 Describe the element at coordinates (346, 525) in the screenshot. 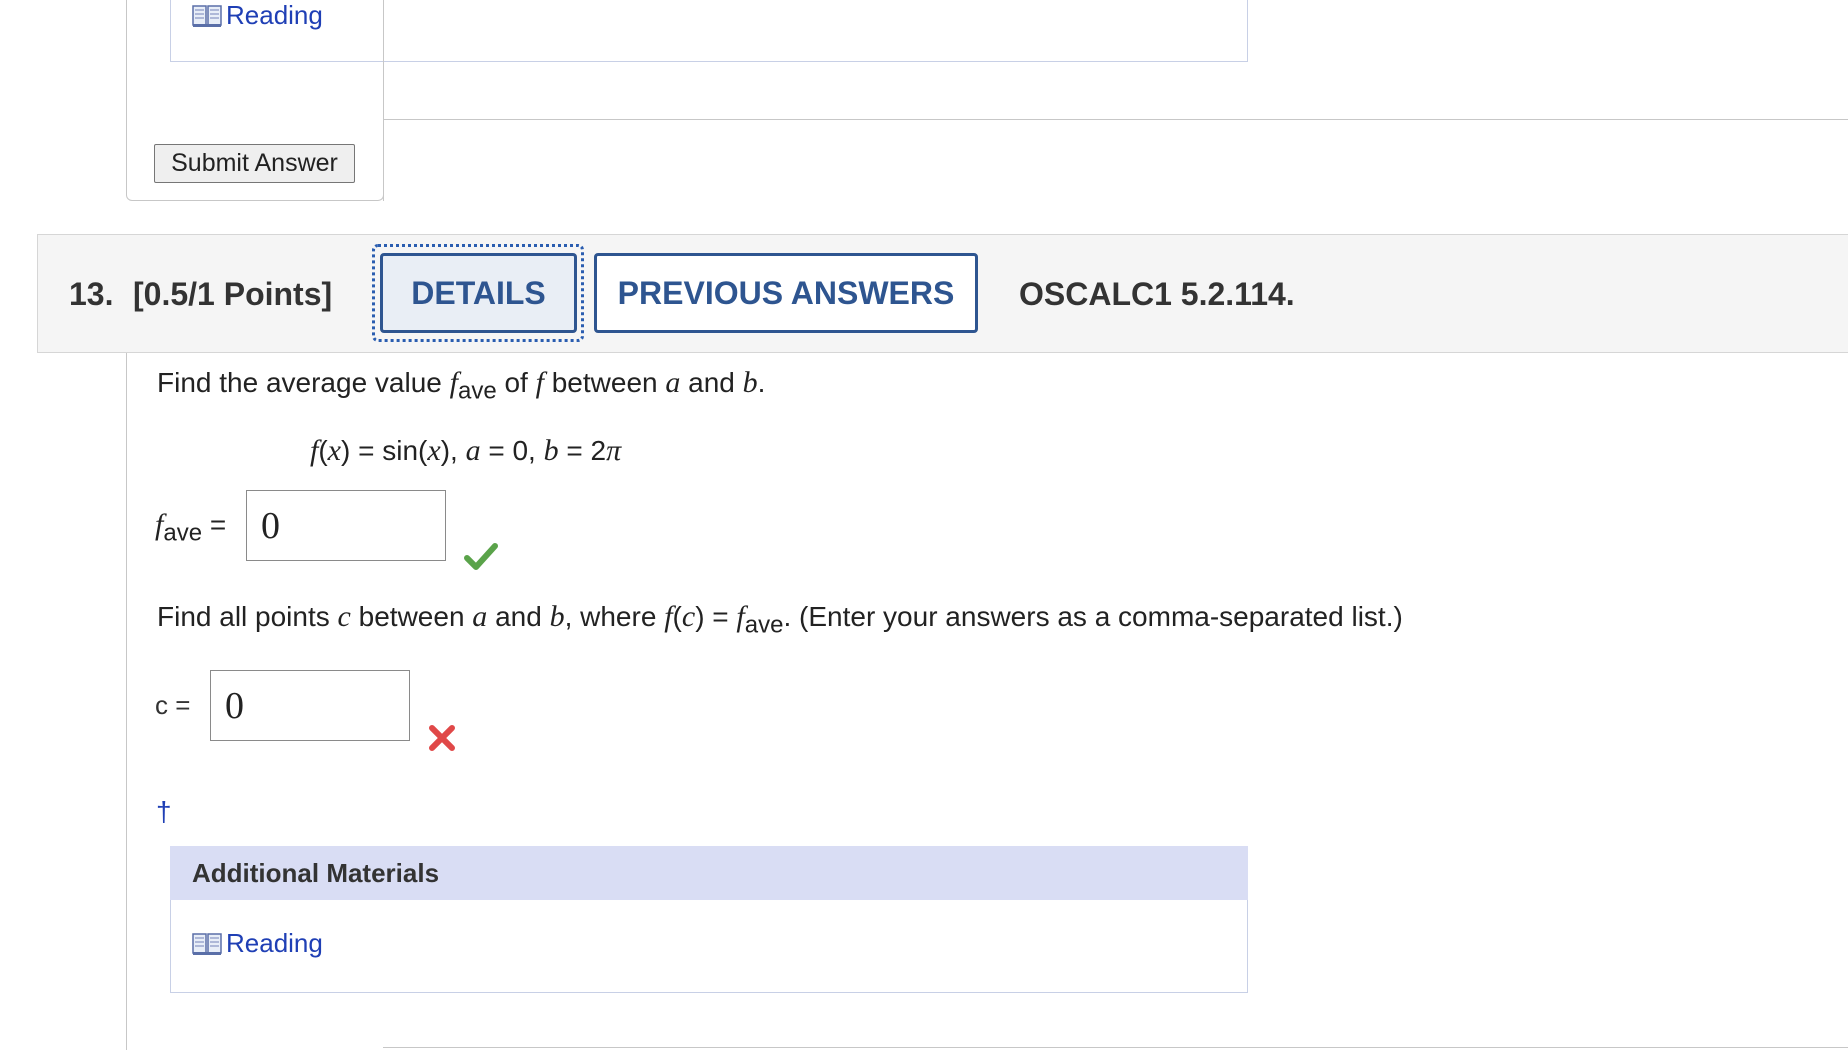

I see `fave-answer-input: 0` at that location.